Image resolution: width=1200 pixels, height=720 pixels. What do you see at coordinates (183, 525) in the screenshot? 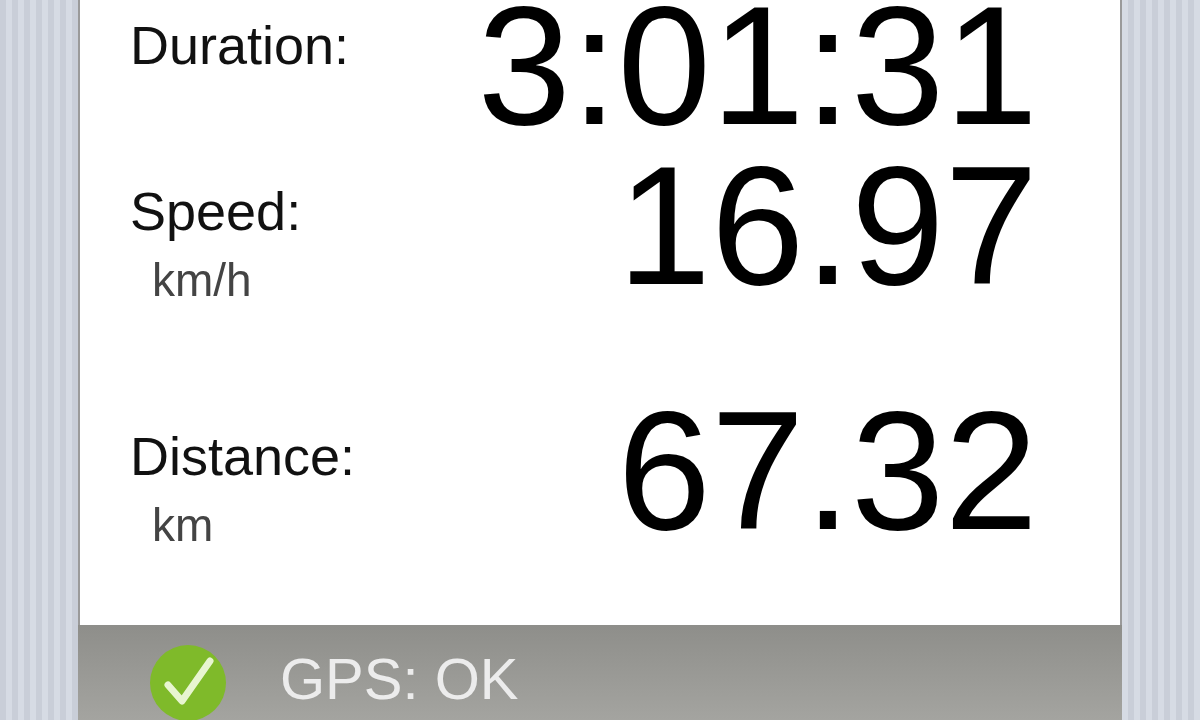
I see `unit-label: km` at bounding box center [183, 525].